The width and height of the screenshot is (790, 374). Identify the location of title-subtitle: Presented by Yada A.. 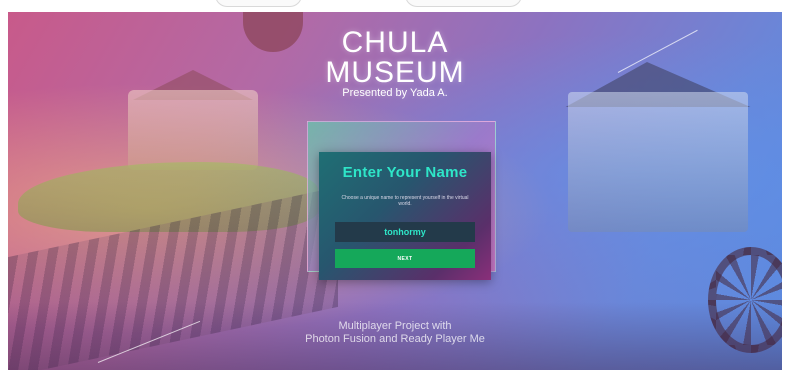
(395, 93).